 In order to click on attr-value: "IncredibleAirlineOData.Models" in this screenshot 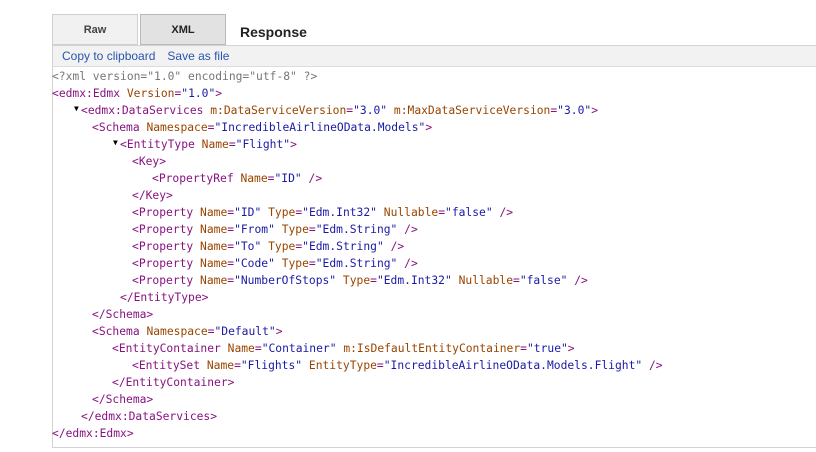, I will do `click(320, 127)`.